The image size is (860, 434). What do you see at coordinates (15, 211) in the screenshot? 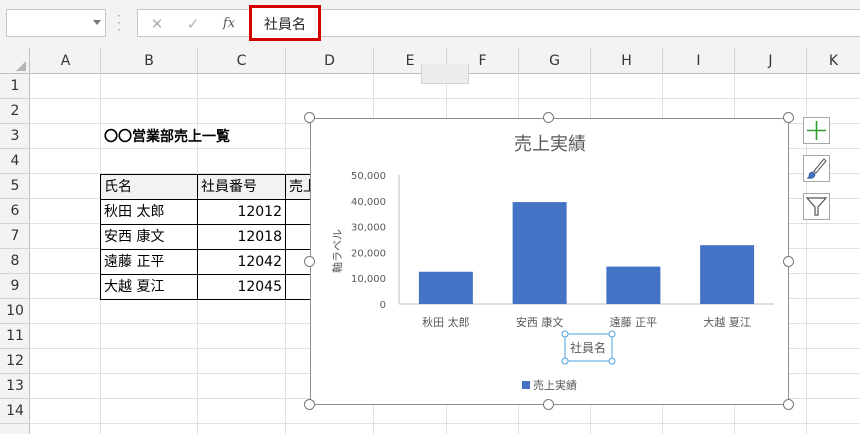
I see `row-header-6: 6` at bounding box center [15, 211].